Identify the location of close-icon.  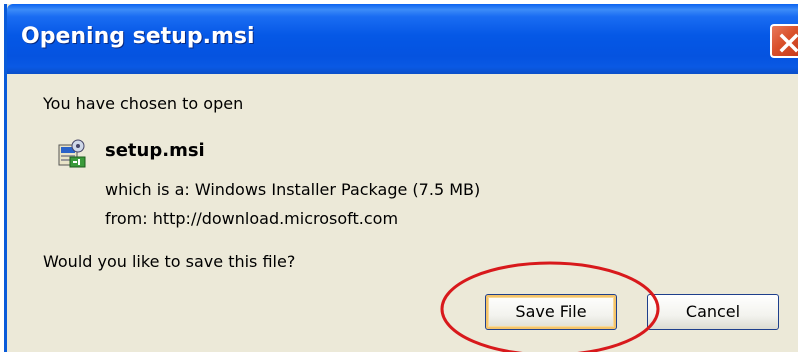
(788, 43).